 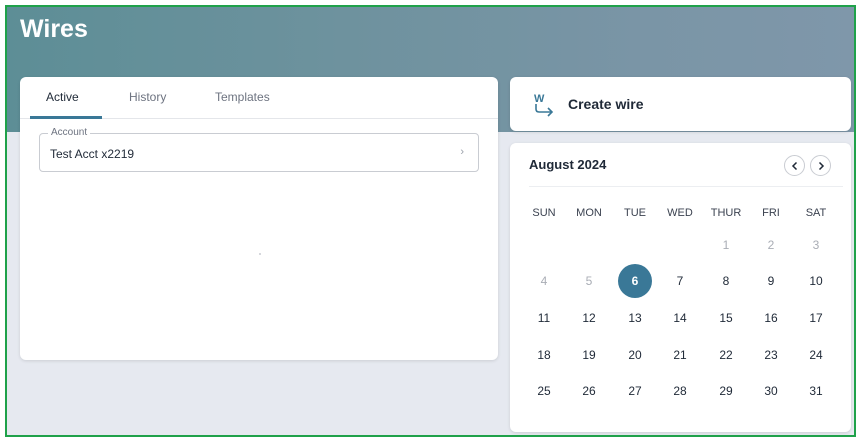 What do you see at coordinates (544, 391) in the screenshot?
I see `calendar-day: 25` at bounding box center [544, 391].